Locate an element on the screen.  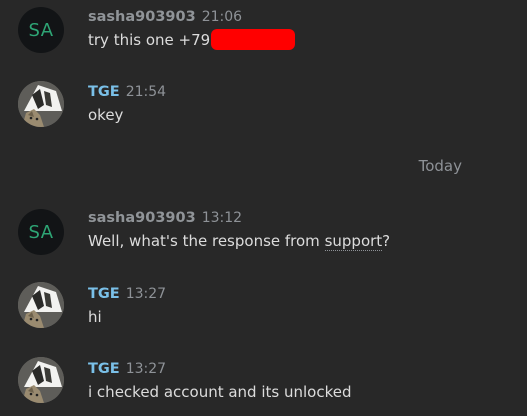
message-2: TGE 21:54 okey is located at coordinates (263, 108).